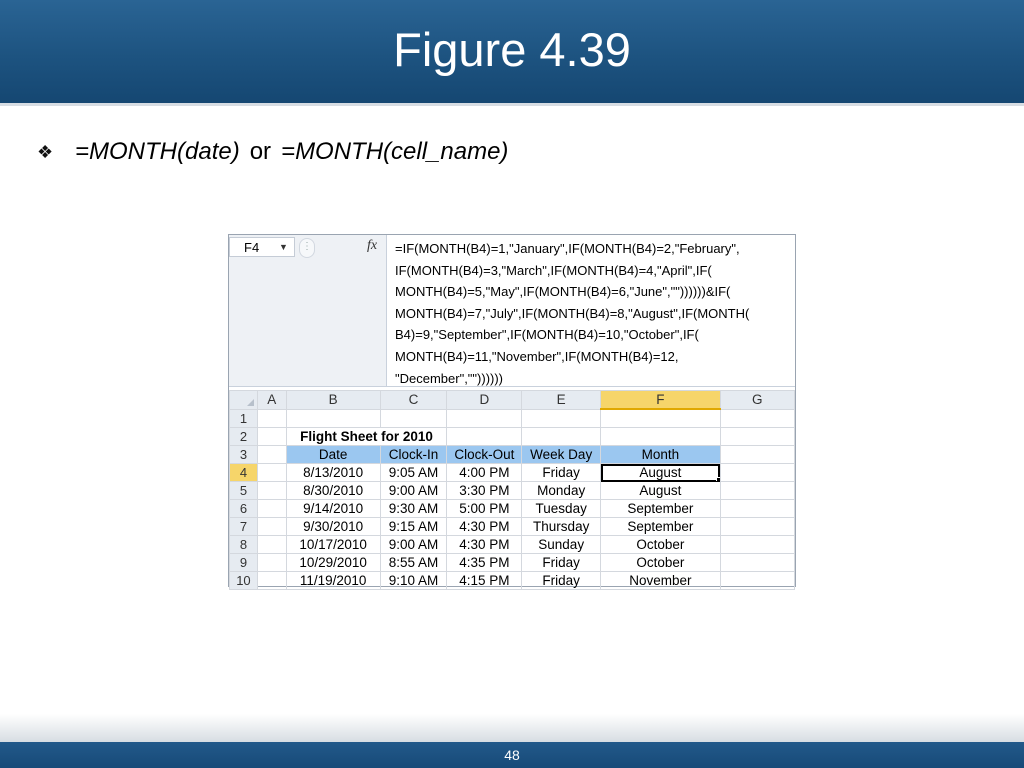 This screenshot has width=1024, height=768. Describe the element at coordinates (243, 454) in the screenshot. I see `row-header: 3` at that location.